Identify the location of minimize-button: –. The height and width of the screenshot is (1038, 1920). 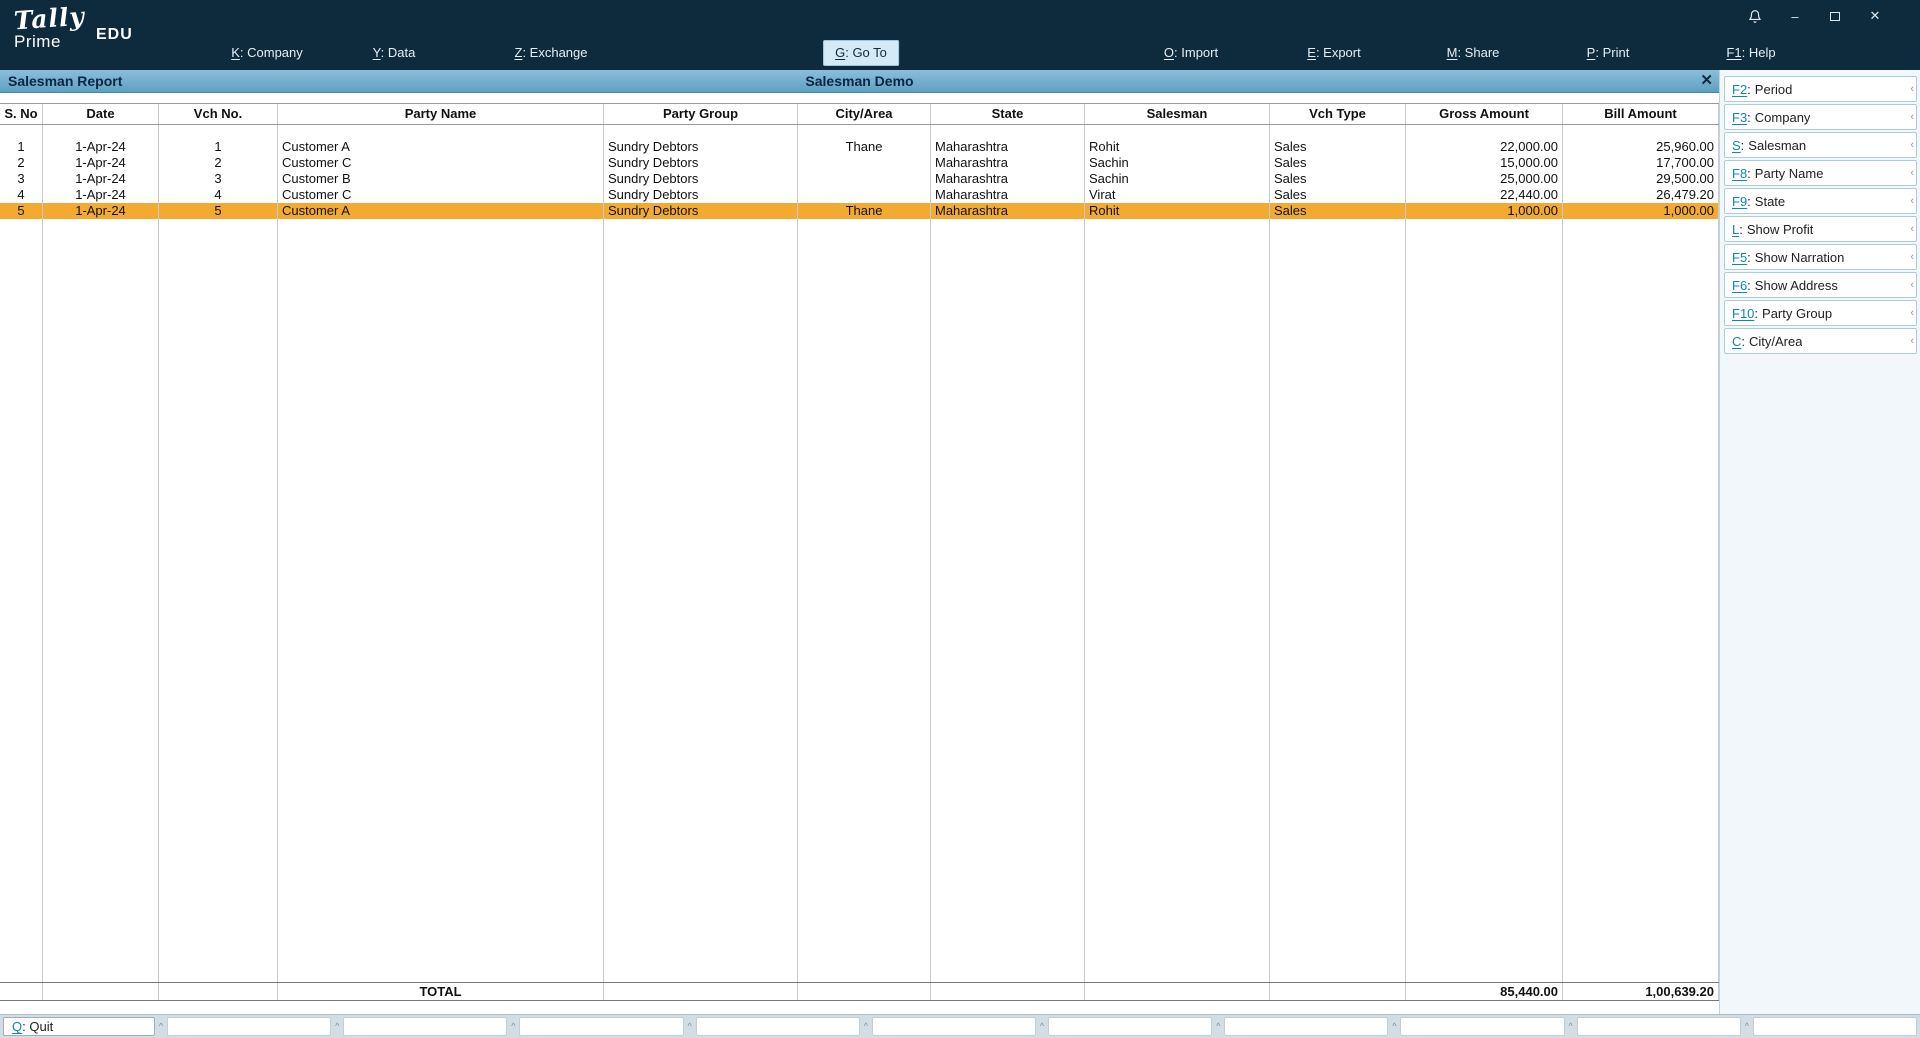
(1795, 16).